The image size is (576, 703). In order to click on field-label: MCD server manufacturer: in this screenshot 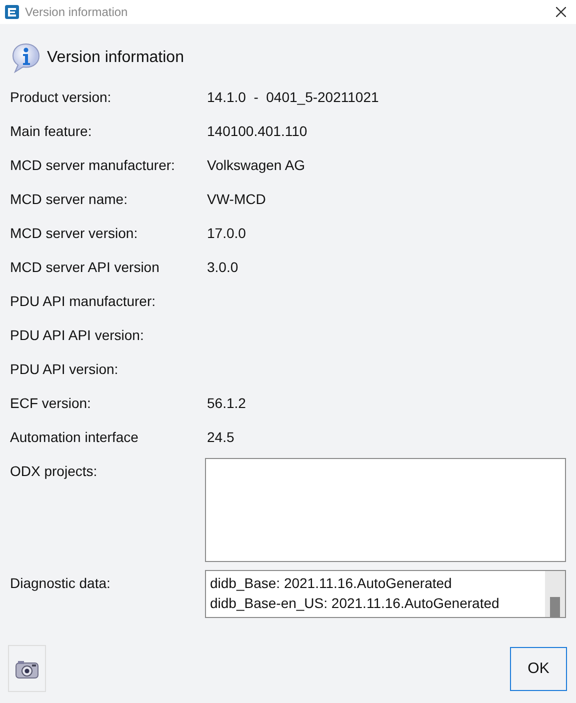, I will do `click(93, 165)`.